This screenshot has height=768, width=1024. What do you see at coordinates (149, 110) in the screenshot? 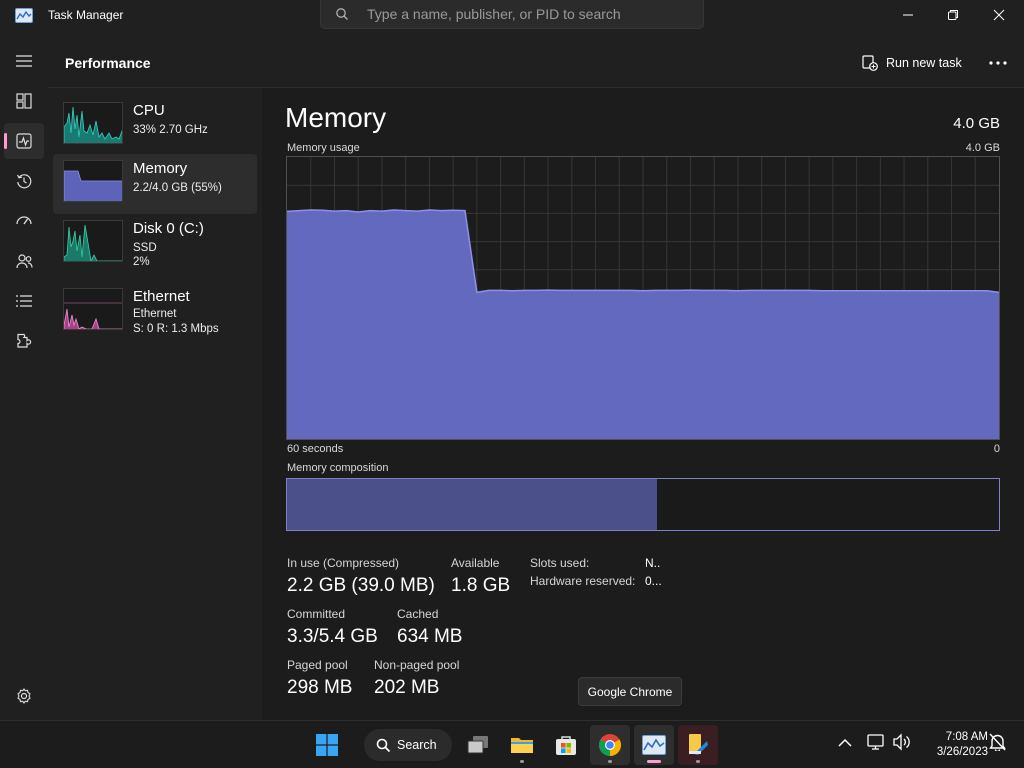
I see `resource-name: CPU` at bounding box center [149, 110].